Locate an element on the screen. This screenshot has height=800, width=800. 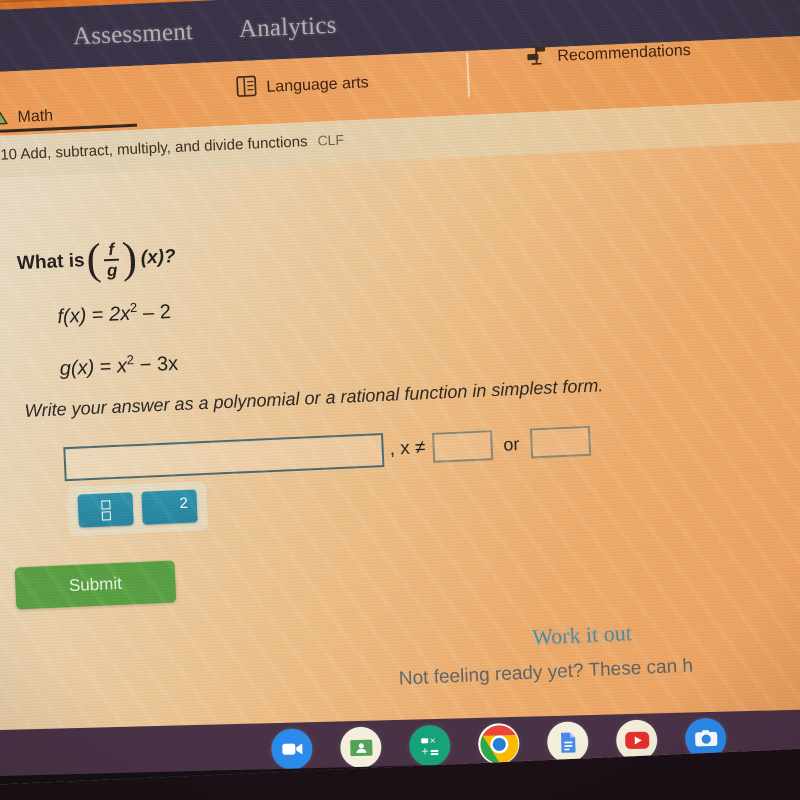
nav-item-math-label: Math is located at coordinates (35, 116).